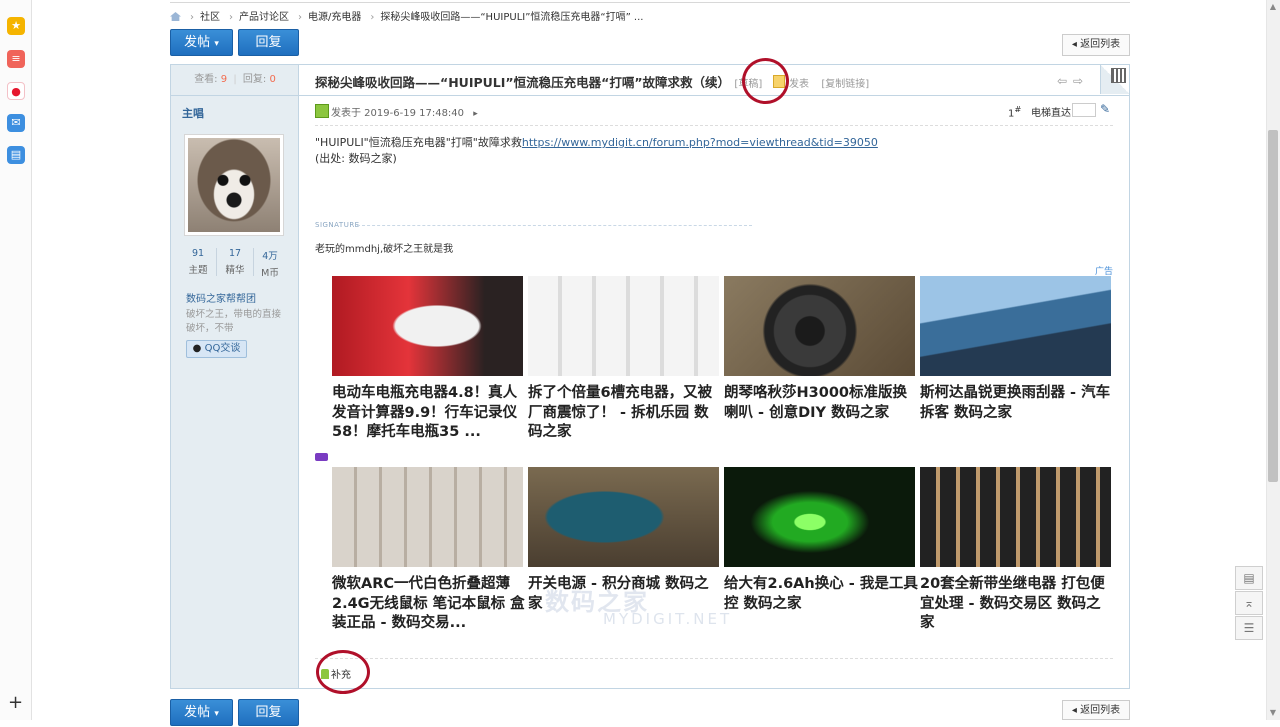 The height and width of the screenshot is (727, 1280). I want to click on qrcode-icon, so click(1118, 75).